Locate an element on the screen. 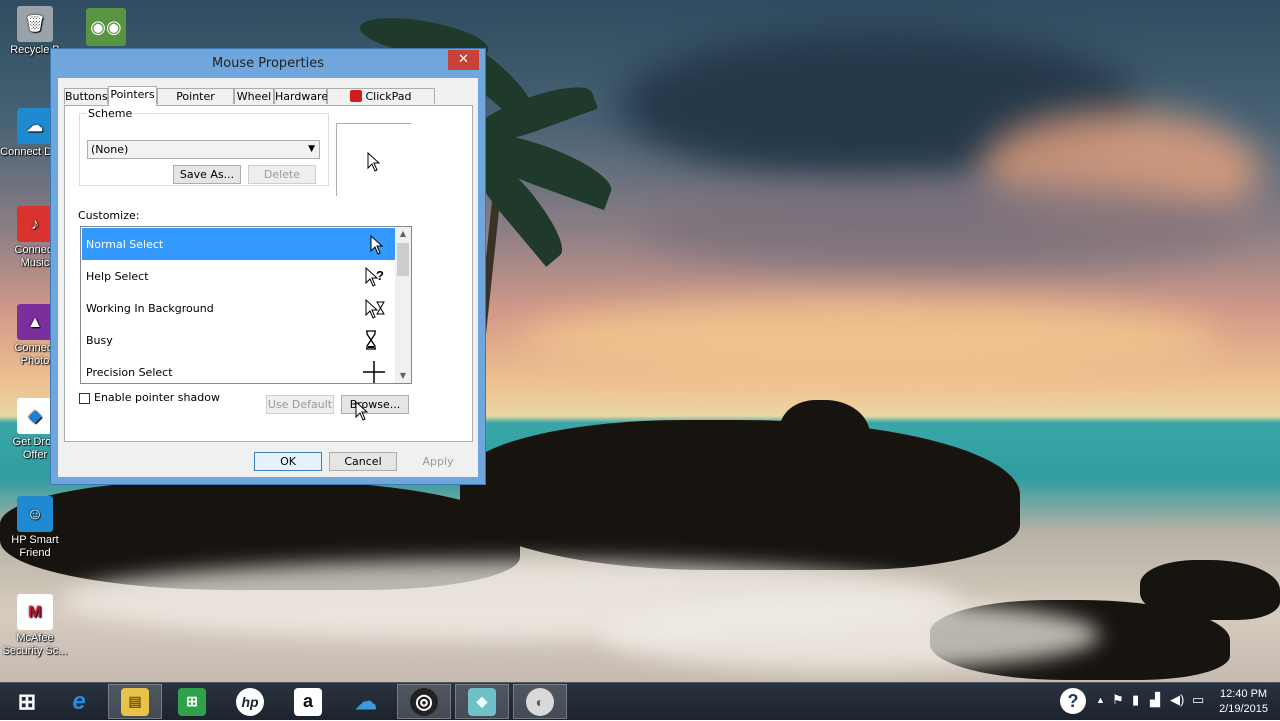 The image size is (1280, 721). hp-icon: hp is located at coordinates (250, 701).